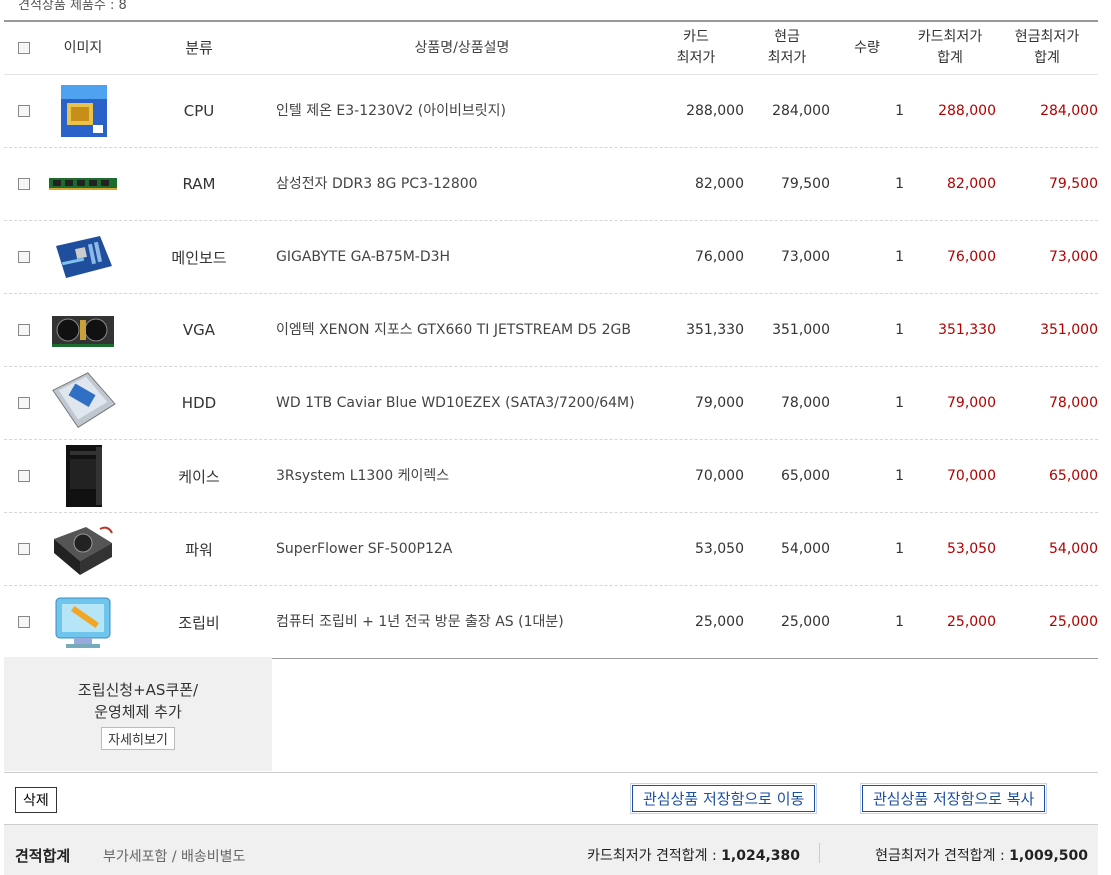  What do you see at coordinates (719, 403) in the screenshot?
I see `row-card-price: 79,000` at bounding box center [719, 403].